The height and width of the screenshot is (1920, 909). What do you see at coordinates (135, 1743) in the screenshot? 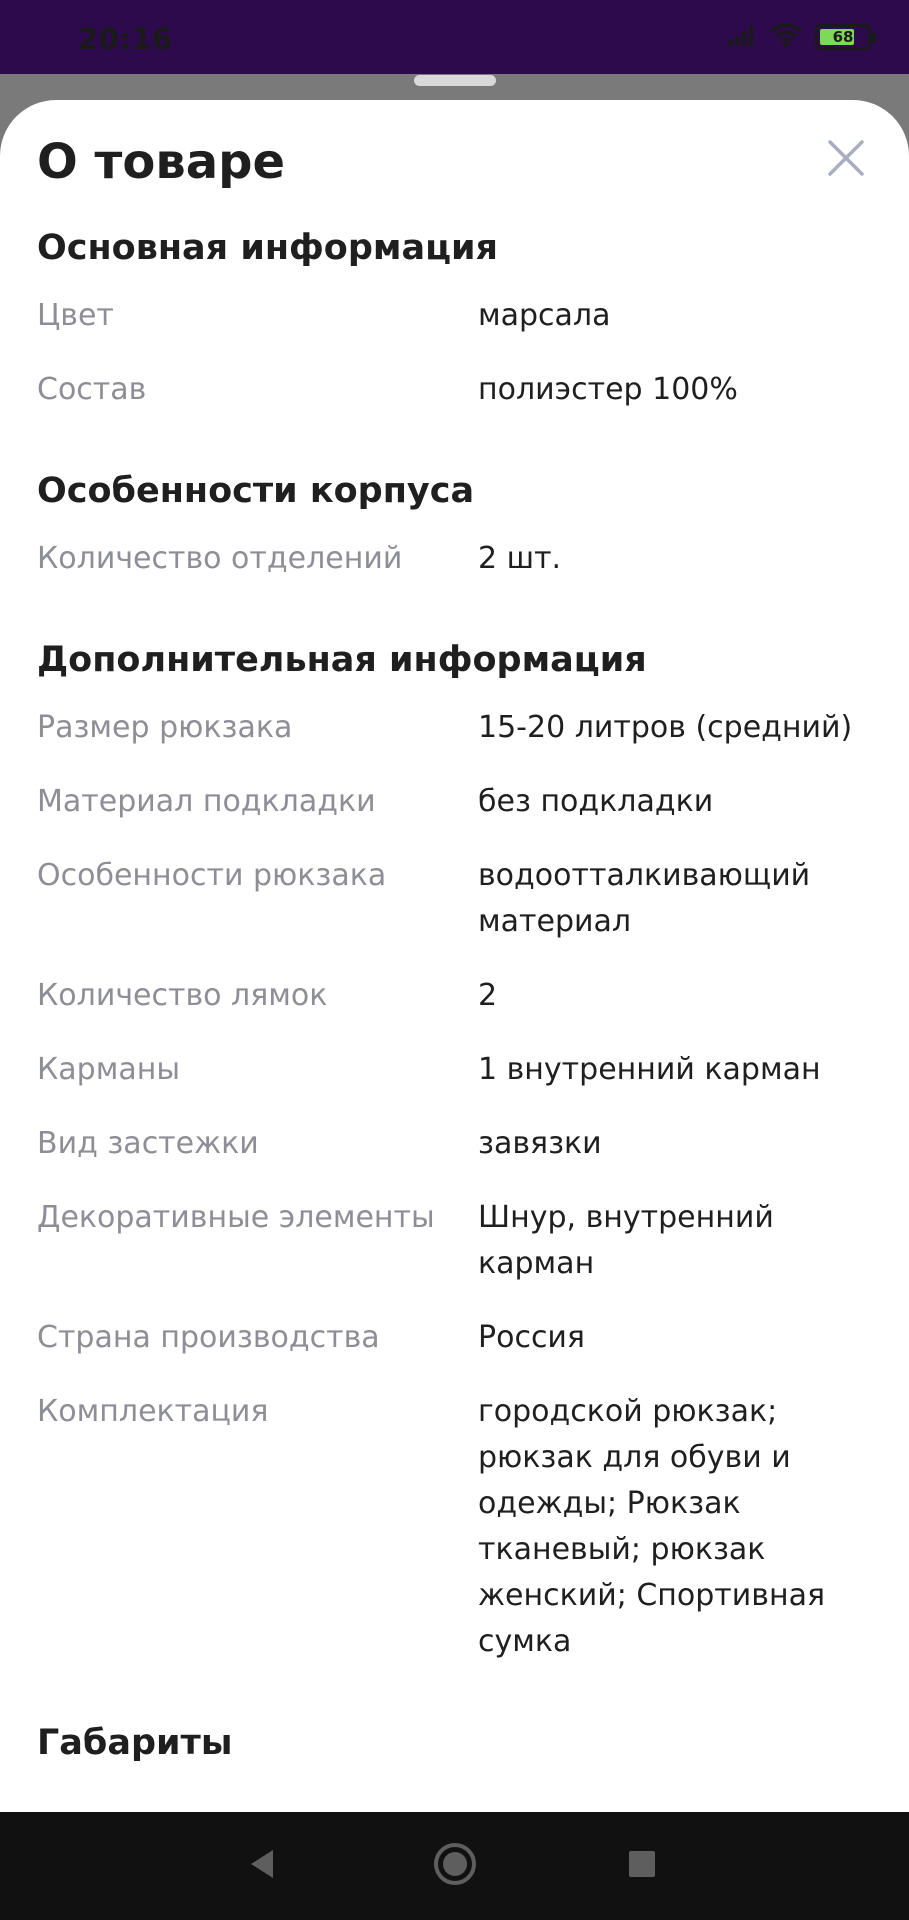
I see `section-heading: Габариты` at bounding box center [135, 1743].